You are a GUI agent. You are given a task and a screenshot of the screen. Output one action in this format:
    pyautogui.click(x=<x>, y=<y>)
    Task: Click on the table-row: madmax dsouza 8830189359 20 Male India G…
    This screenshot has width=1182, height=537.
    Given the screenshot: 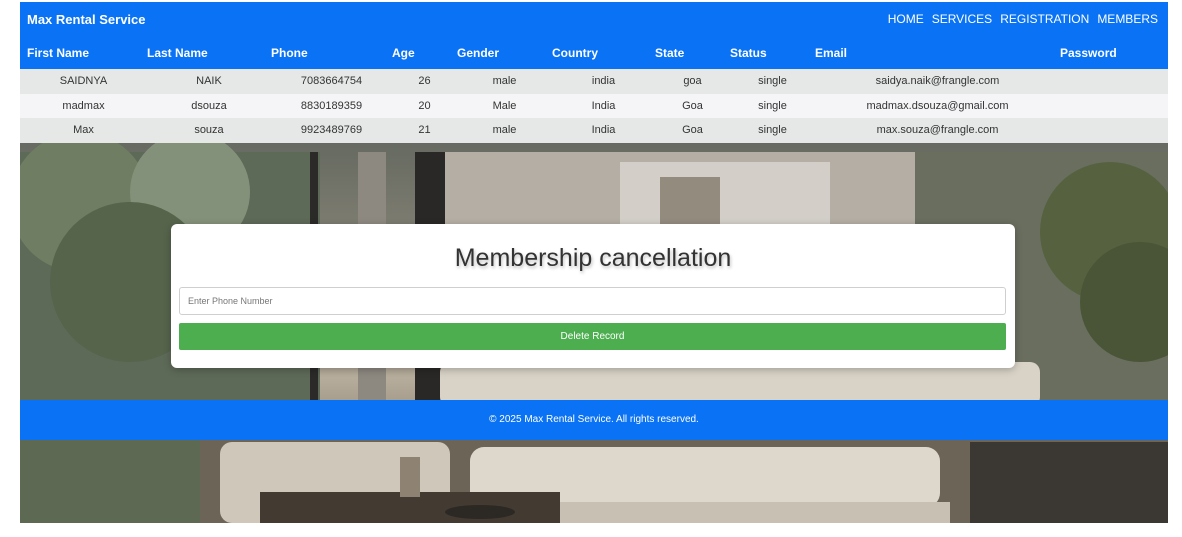 What is the action you would take?
    pyautogui.click(x=594, y=106)
    